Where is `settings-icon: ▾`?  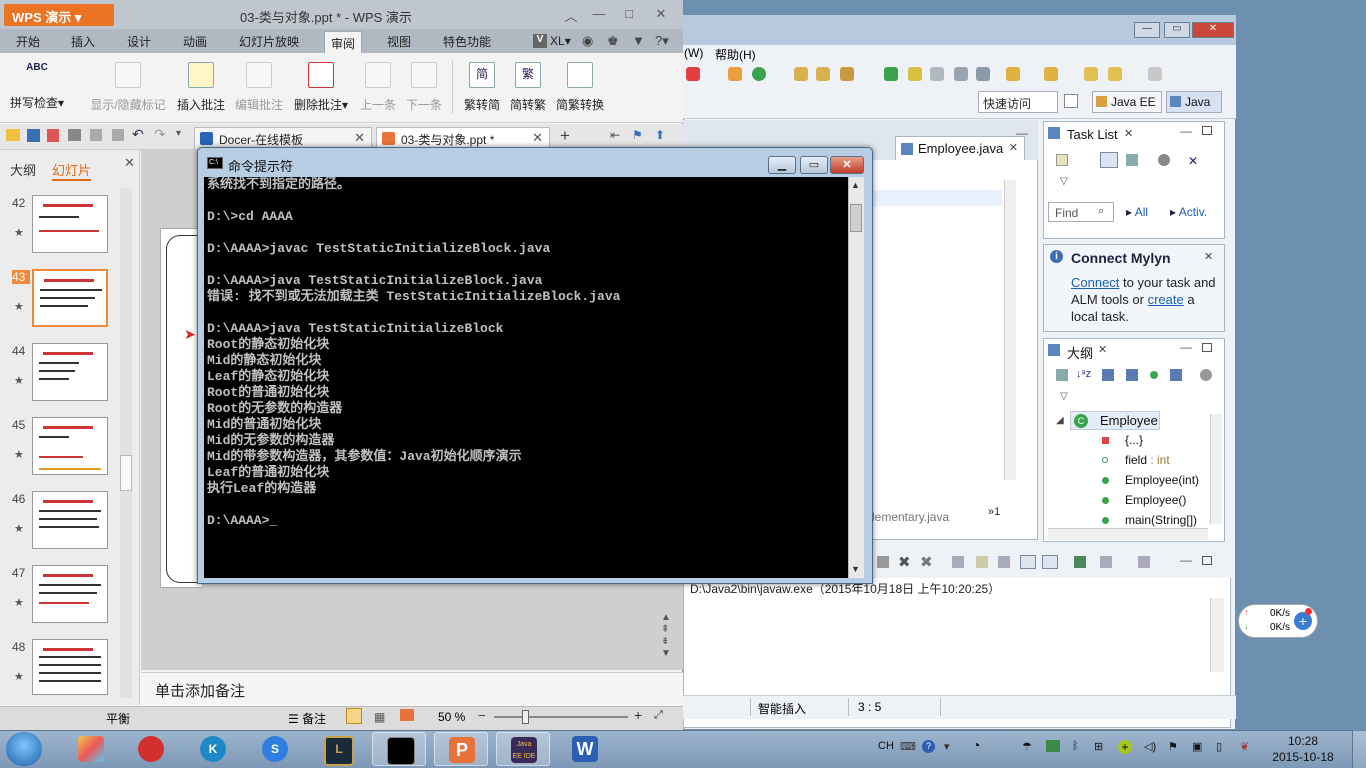 settings-icon: ▾ is located at coordinates (947, 746).